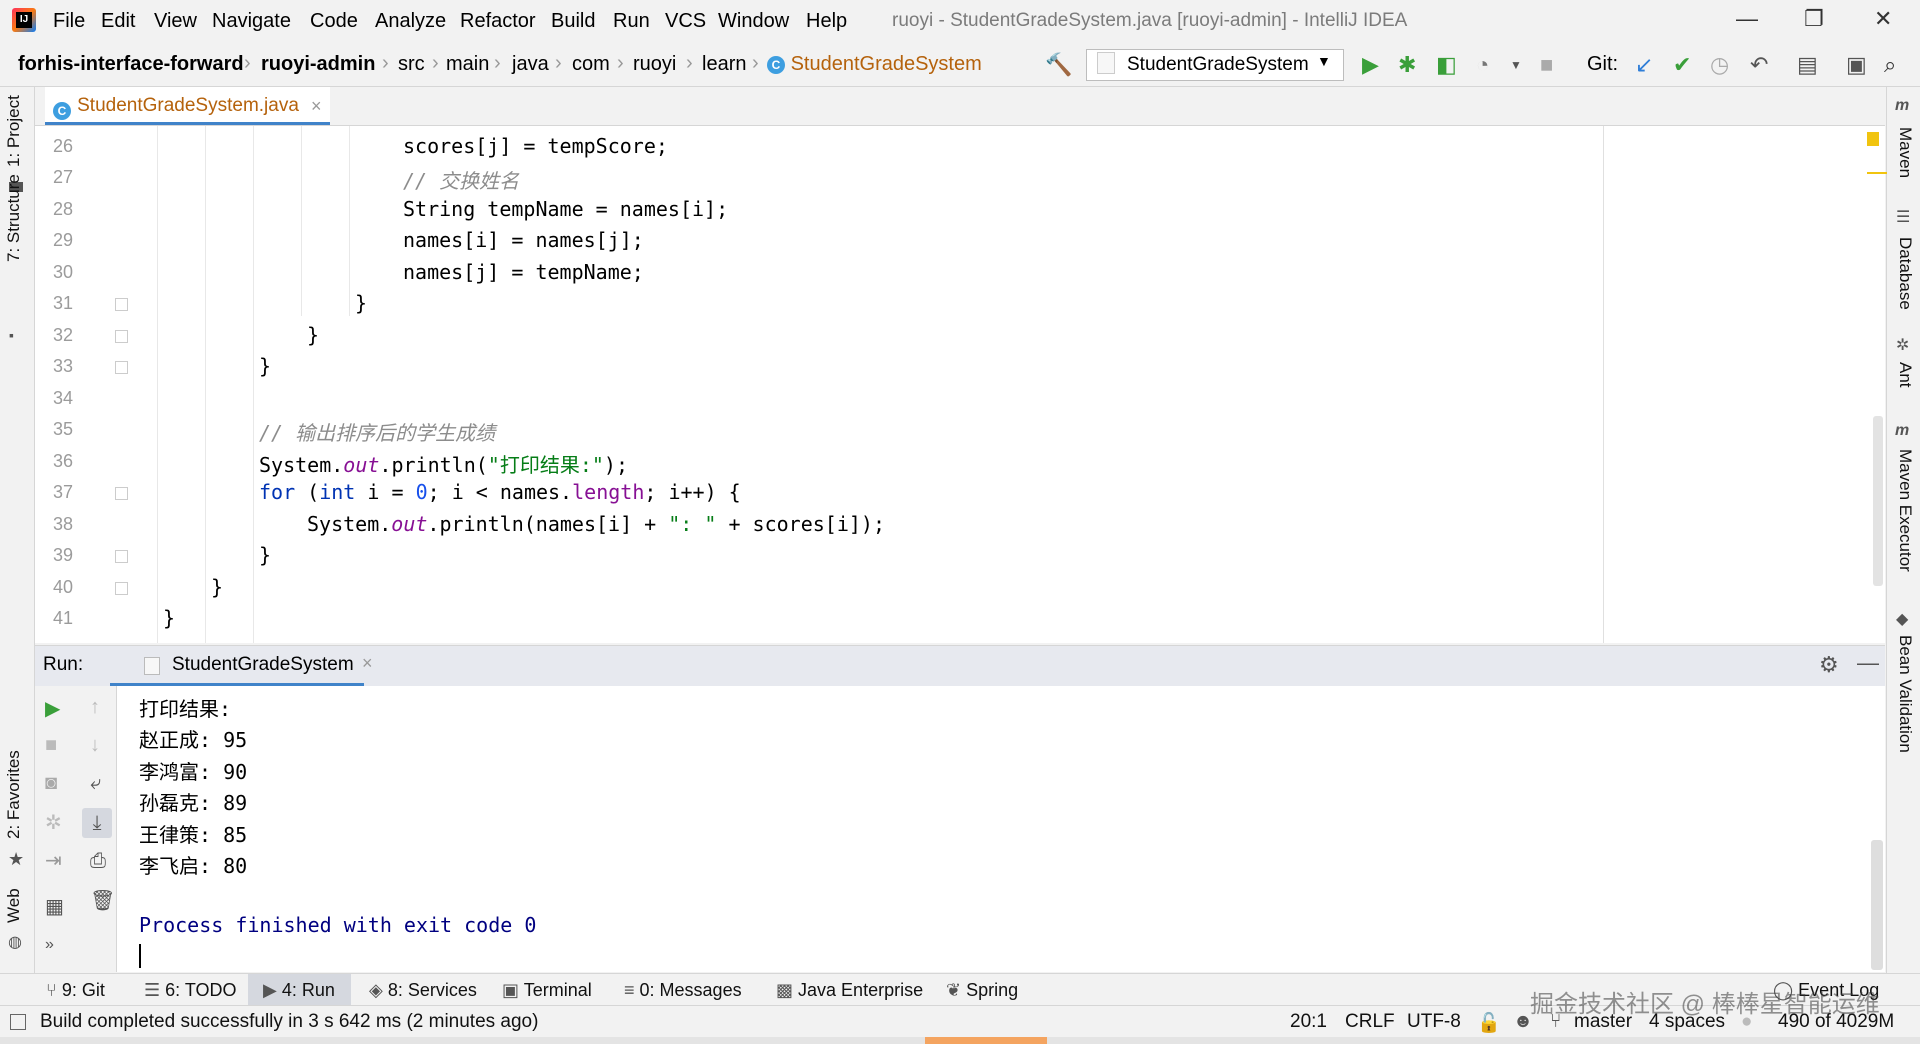 The height and width of the screenshot is (1044, 1920). Describe the element at coordinates (1644, 65) in the screenshot. I see `git-update-icon: ↙` at that location.